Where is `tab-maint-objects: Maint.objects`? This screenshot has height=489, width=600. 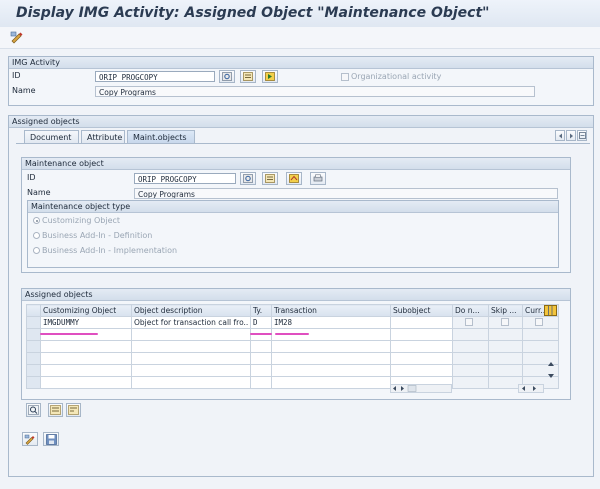
tab-maint-objects: Maint.objects is located at coordinates (161, 136).